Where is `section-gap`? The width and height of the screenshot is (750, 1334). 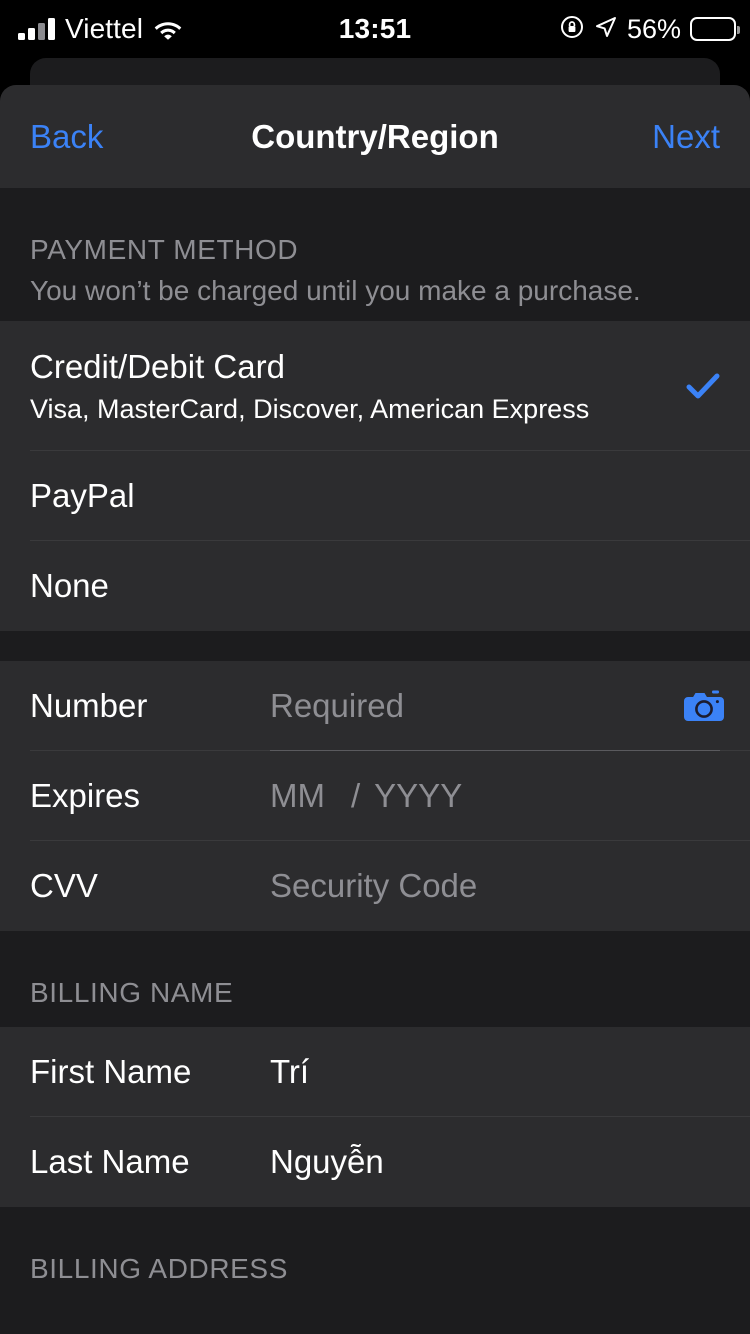 section-gap is located at coordinates (375, 646).